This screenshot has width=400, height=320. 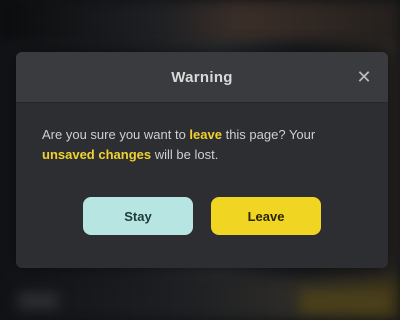 I want to click on message-text: this page? Your, so click(x=268, y=134).